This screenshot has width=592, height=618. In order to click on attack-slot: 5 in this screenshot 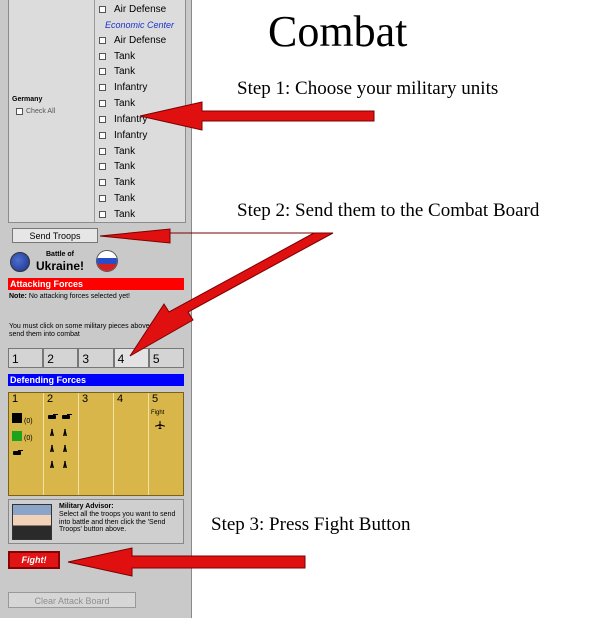, I will do `click(166, 358)`.